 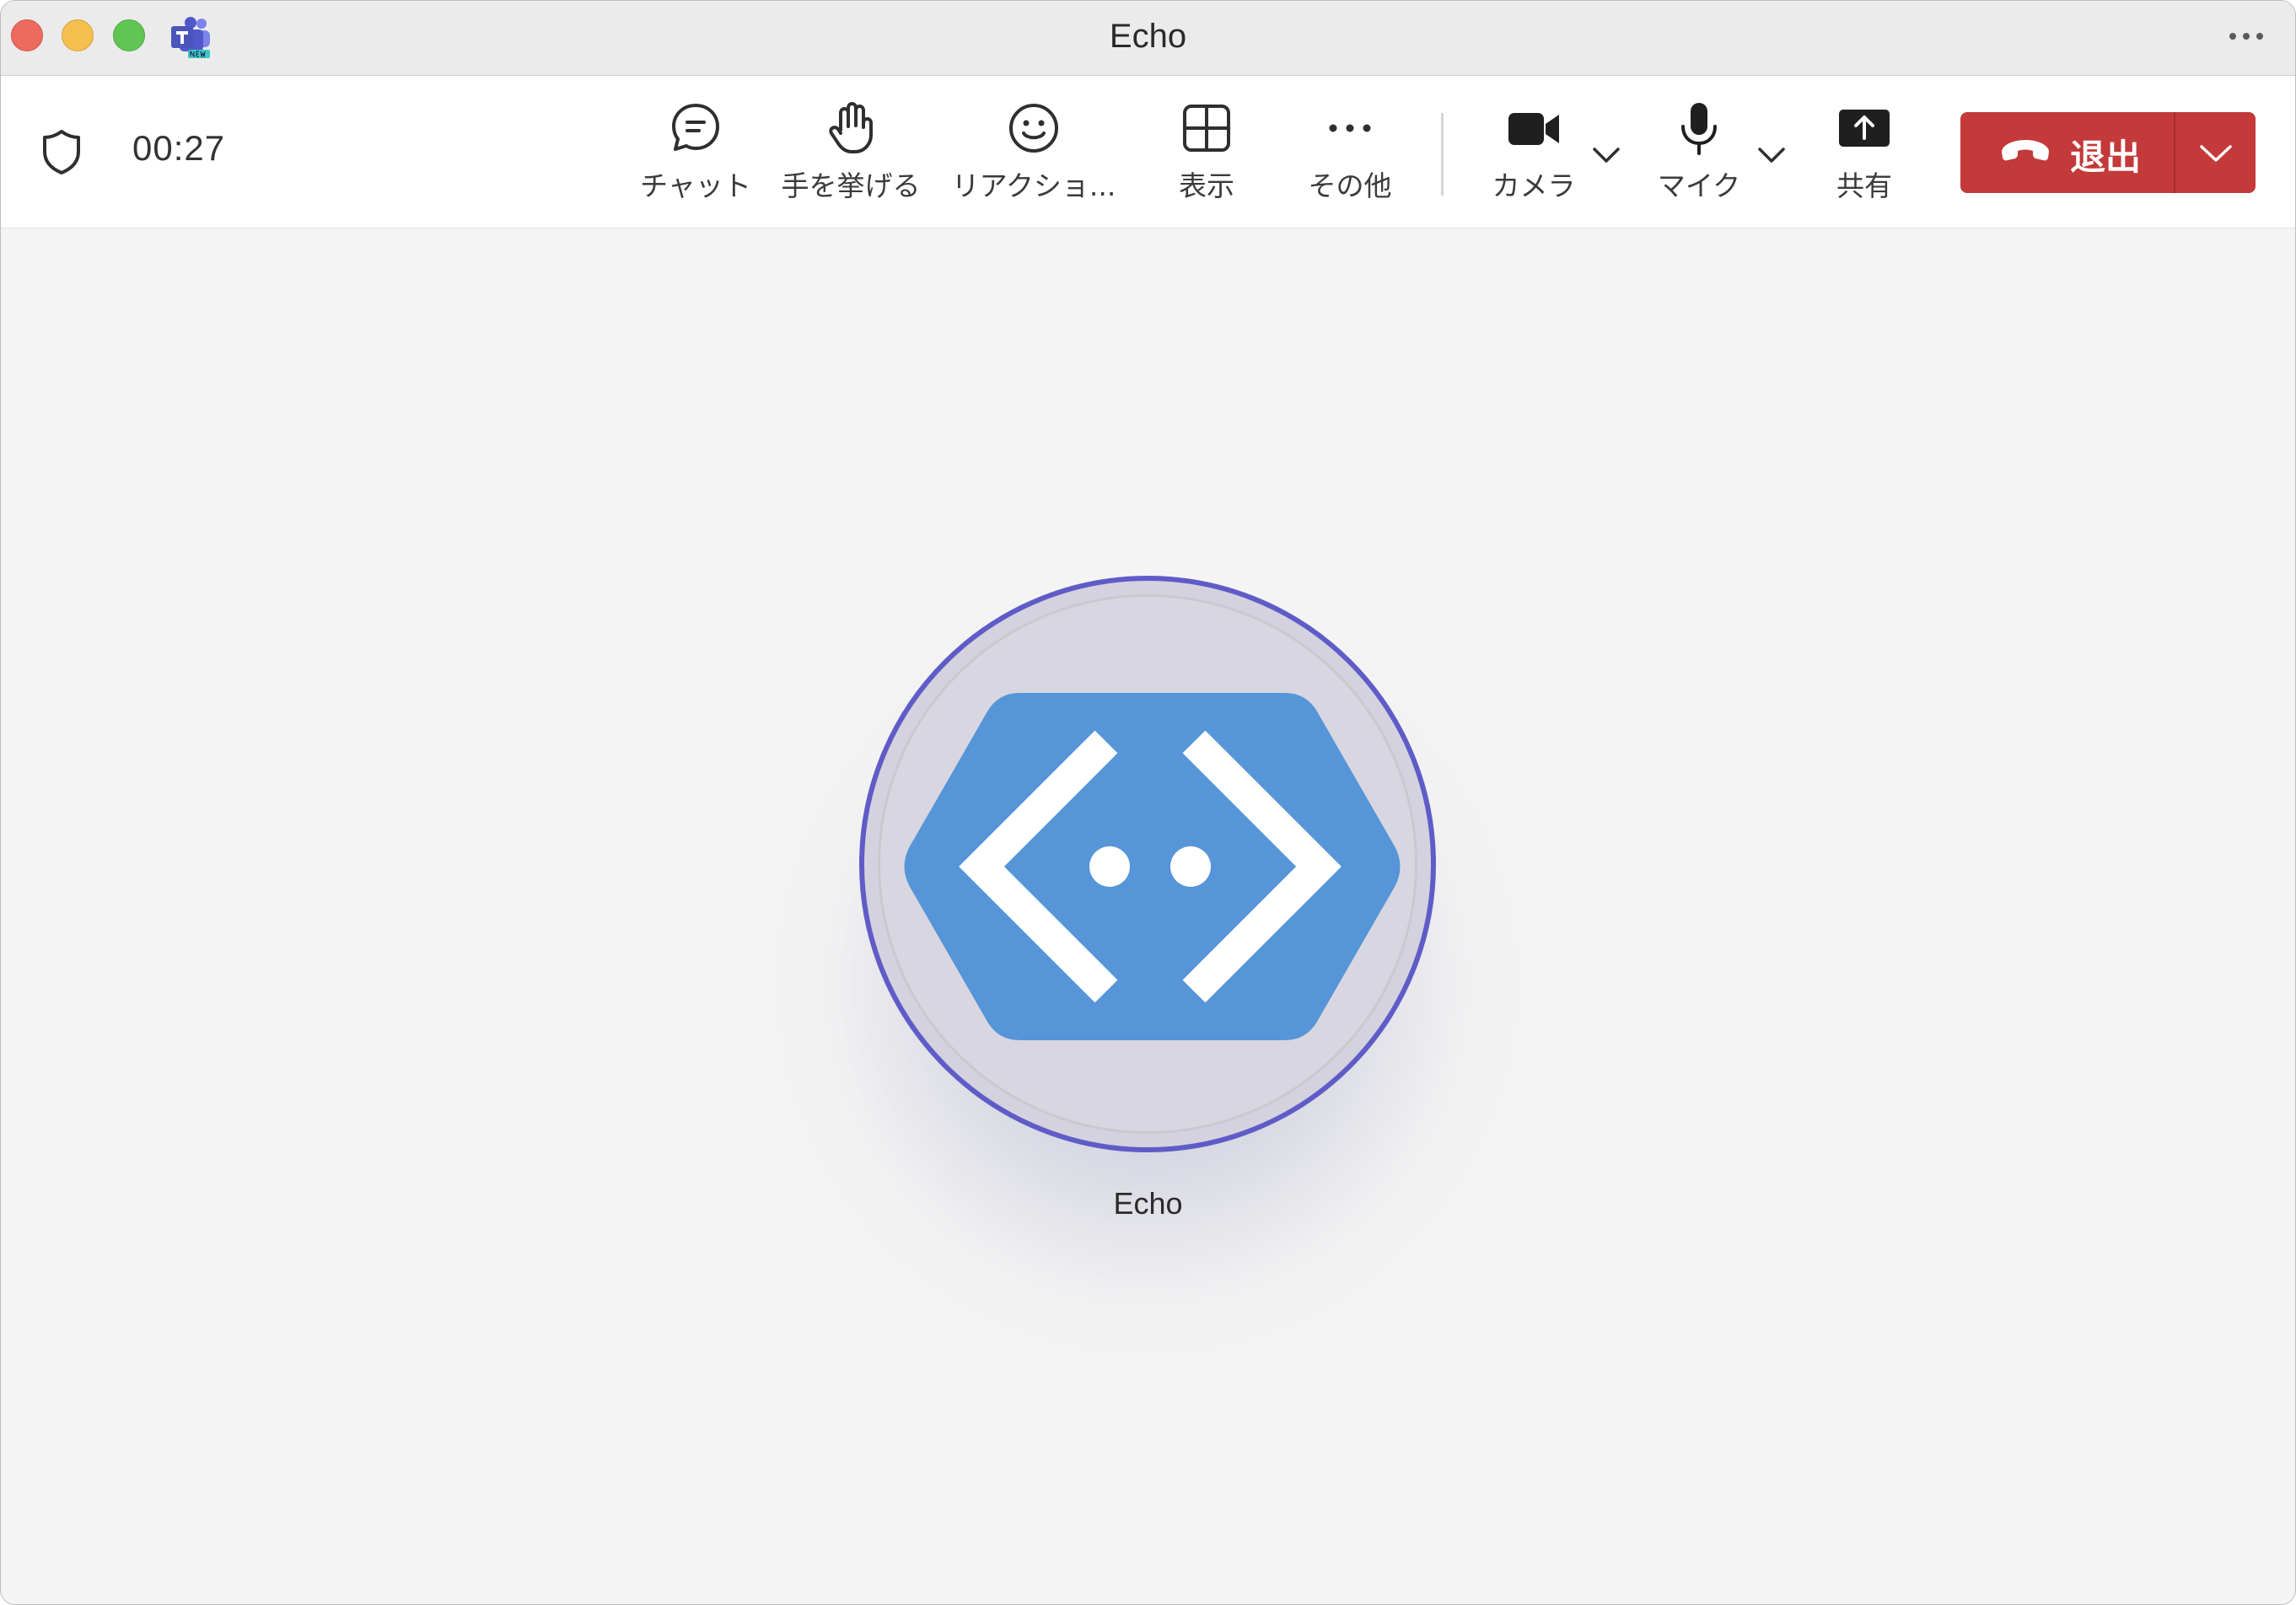 What do you see at coordinates (1864, 129) in the screenshot?
I see `share-screen-icon` at bounding box center [1864, 129].